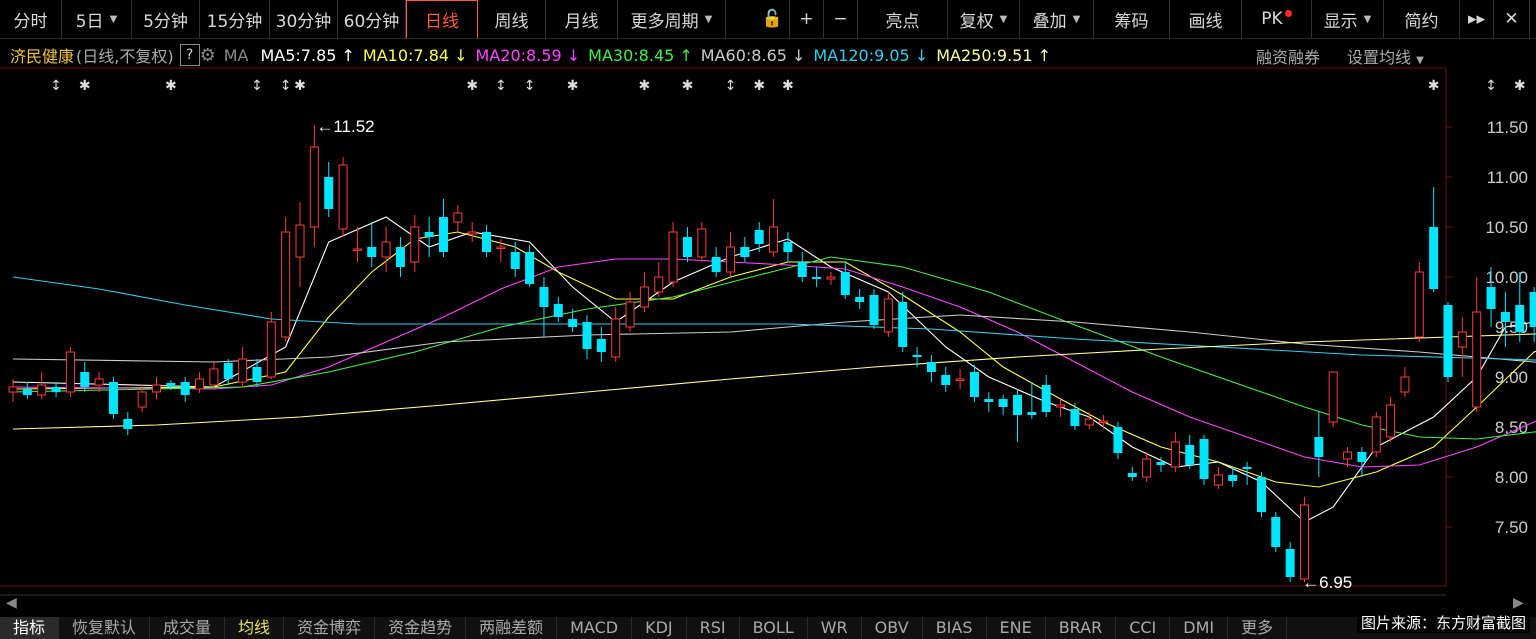 This screenshot has width=1536, height=639. I want to click on indicator-tab: 更多, so click(1258, 628).